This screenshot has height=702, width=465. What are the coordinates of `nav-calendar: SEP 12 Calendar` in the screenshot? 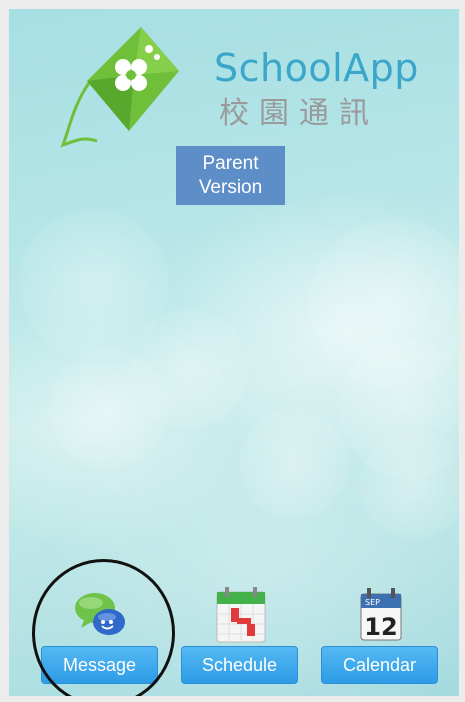 It's located at (381, 634).